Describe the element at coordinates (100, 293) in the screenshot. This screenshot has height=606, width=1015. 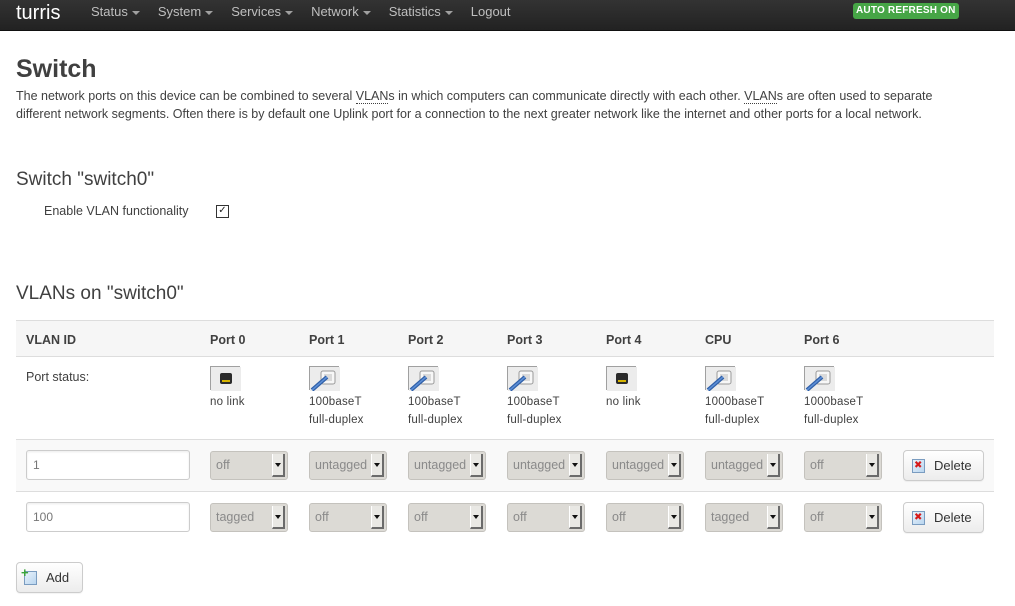
I see `vlans-heading: VLANs on "switch0"` at that location.